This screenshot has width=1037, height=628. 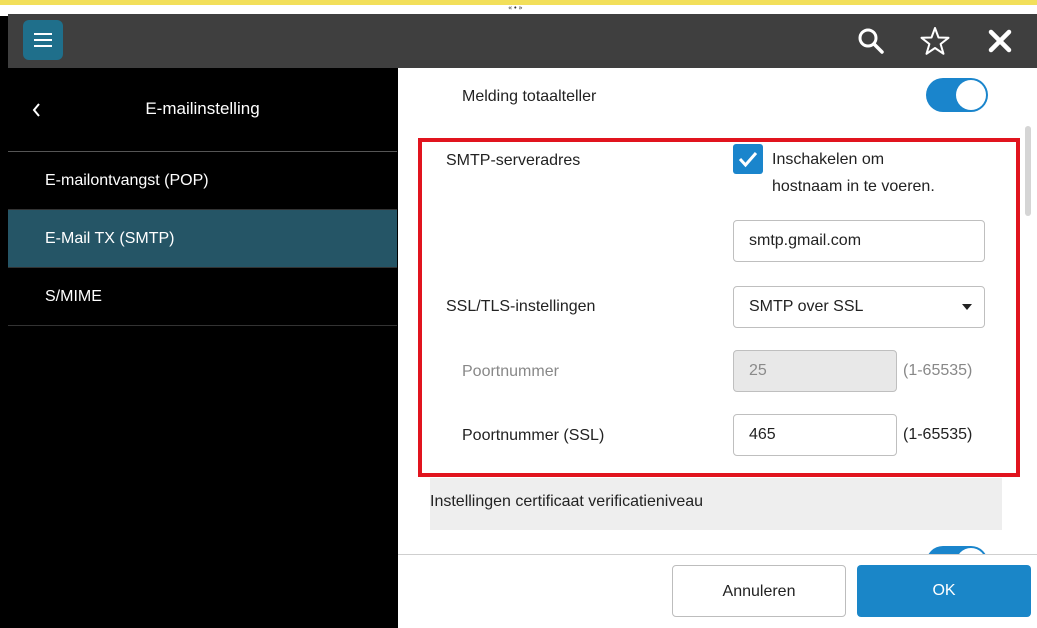 What do you see at coordinates (529, 96) in the screenshot?
I see `total-counter-label: Melding totaalteller` at bounding box center [529, 96].